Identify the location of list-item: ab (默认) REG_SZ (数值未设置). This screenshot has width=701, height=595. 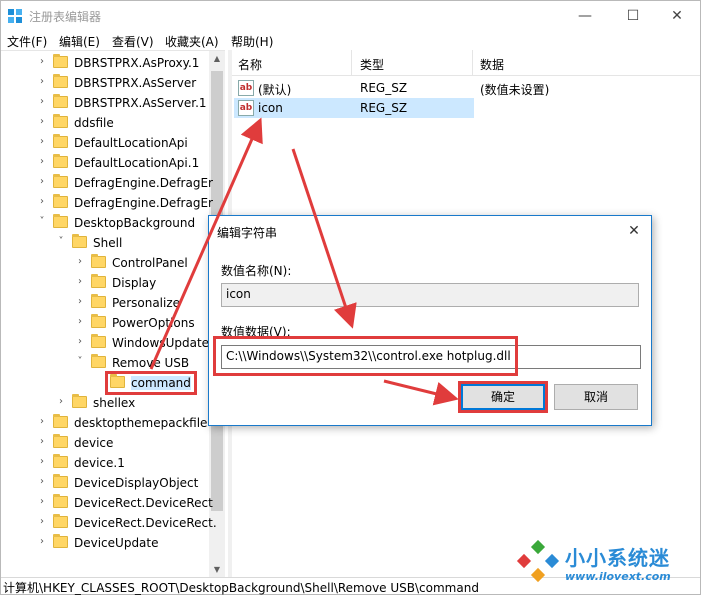
(466, 88).